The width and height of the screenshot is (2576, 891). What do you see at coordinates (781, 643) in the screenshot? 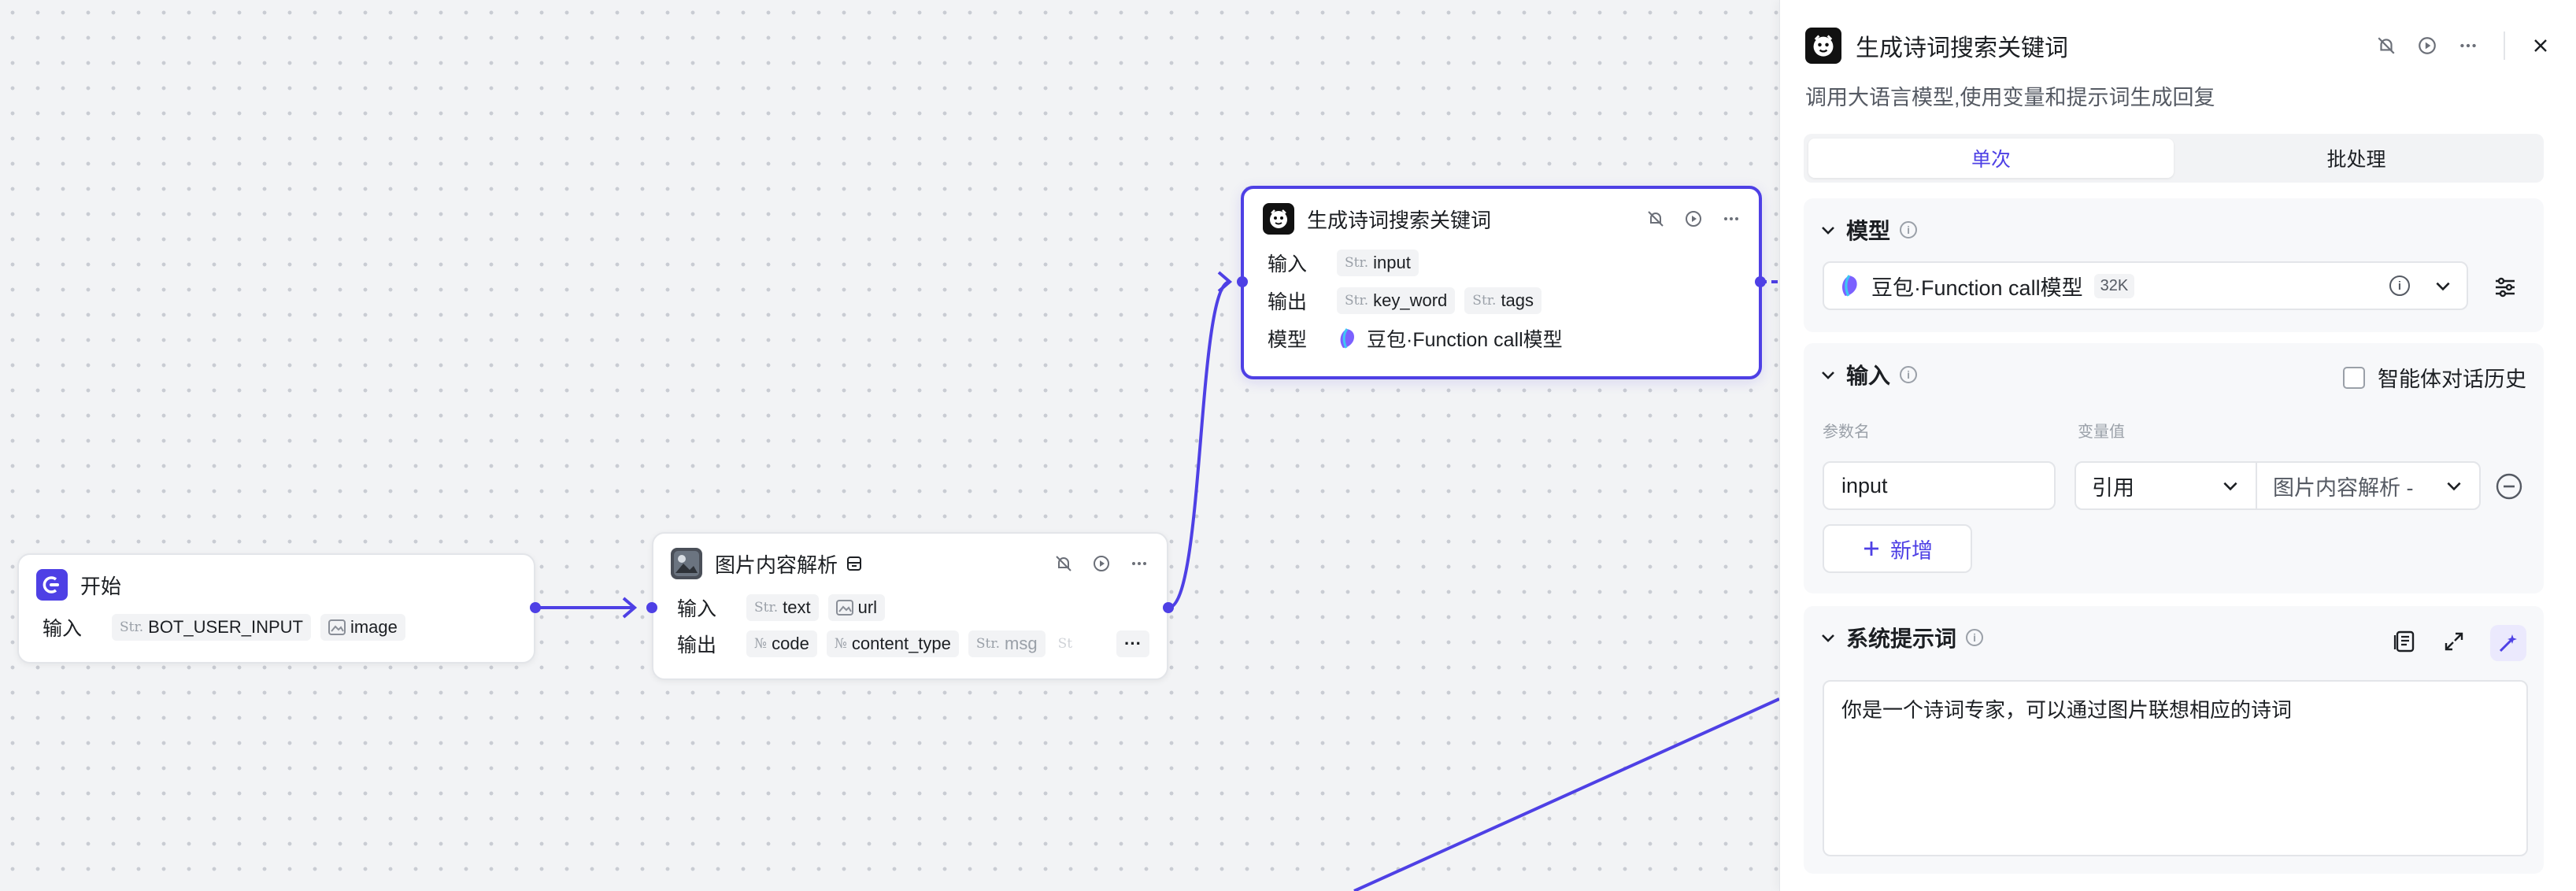
I see `param-tag: № code` at bounding box center [781, 643].